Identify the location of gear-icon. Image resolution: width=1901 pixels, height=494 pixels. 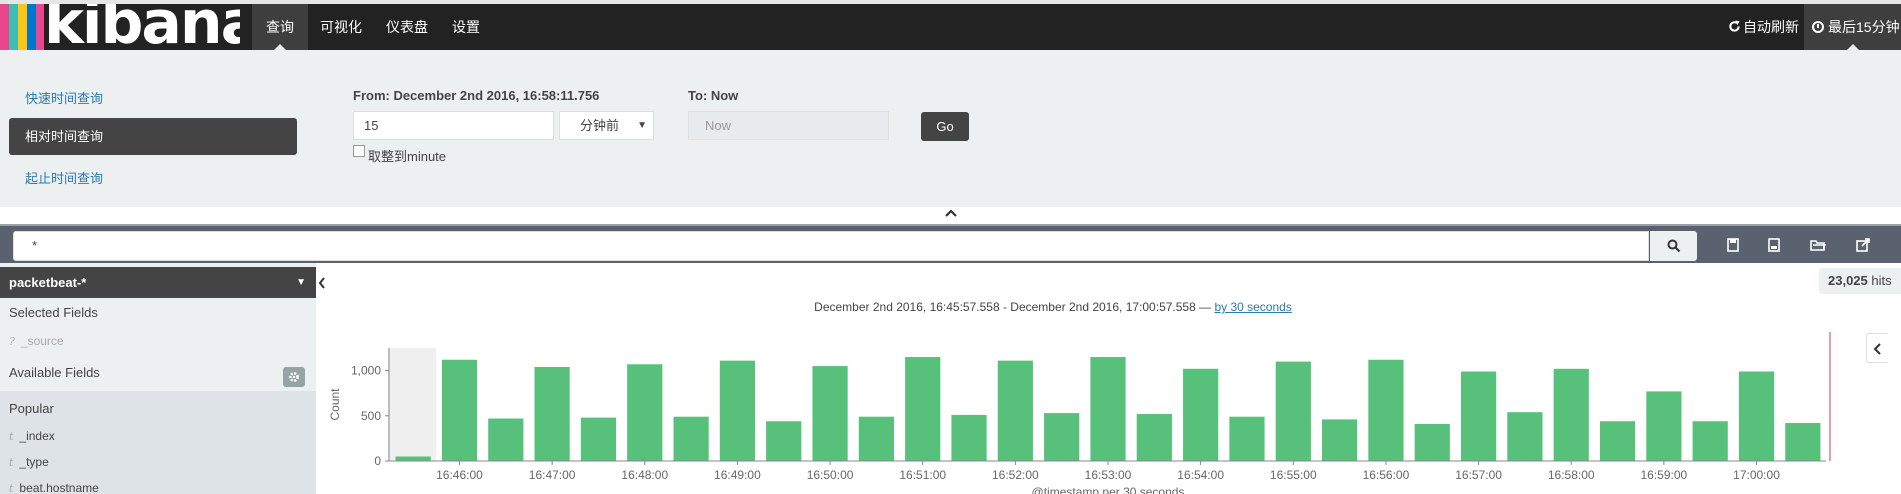
(294, 377).